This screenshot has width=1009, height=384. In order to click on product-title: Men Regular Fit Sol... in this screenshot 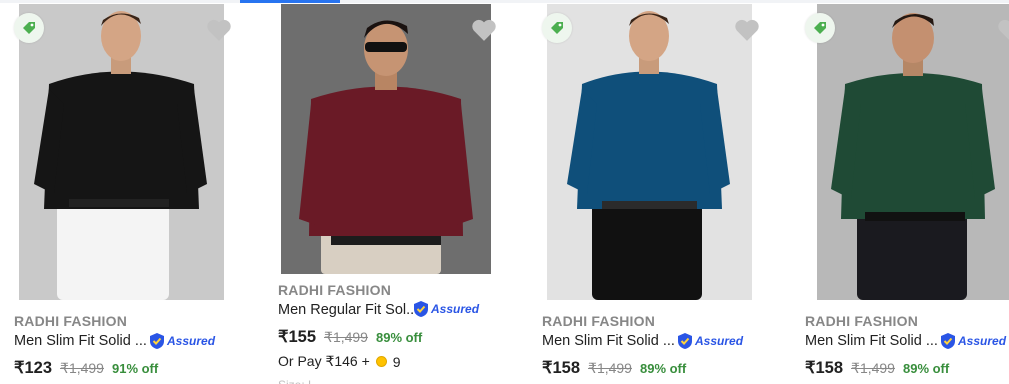, I will do `click(348, 310)`.